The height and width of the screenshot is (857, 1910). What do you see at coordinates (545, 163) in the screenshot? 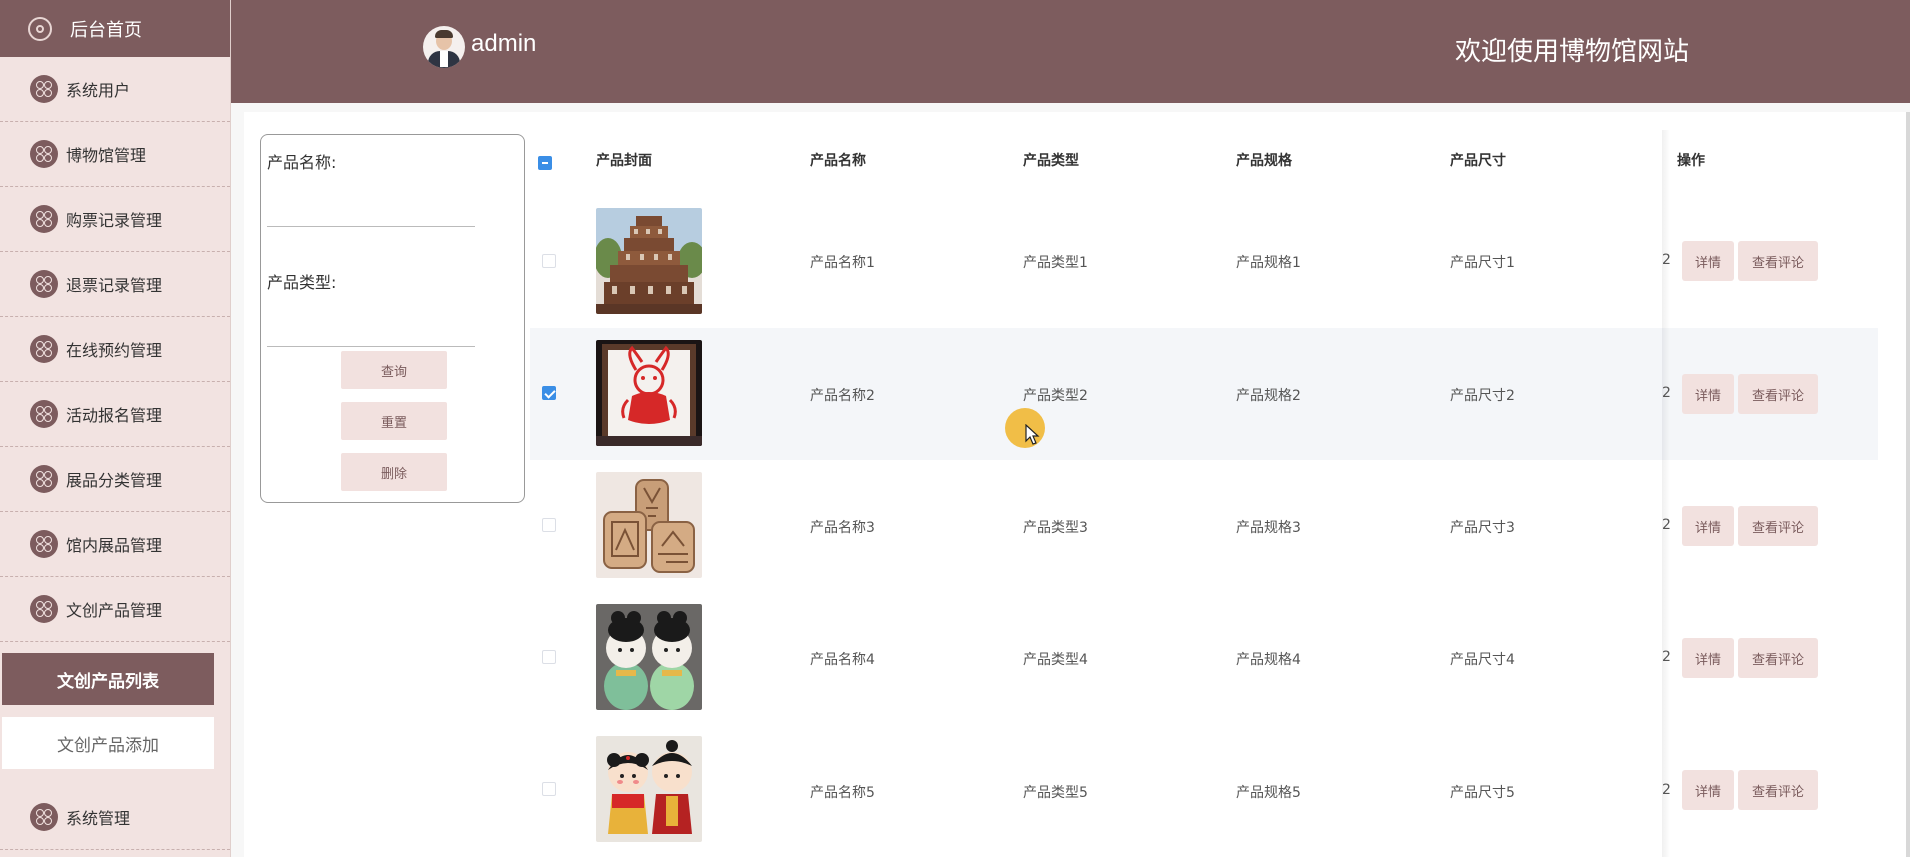
I see `select-all-checkbox` at bounding box center [545, 163].